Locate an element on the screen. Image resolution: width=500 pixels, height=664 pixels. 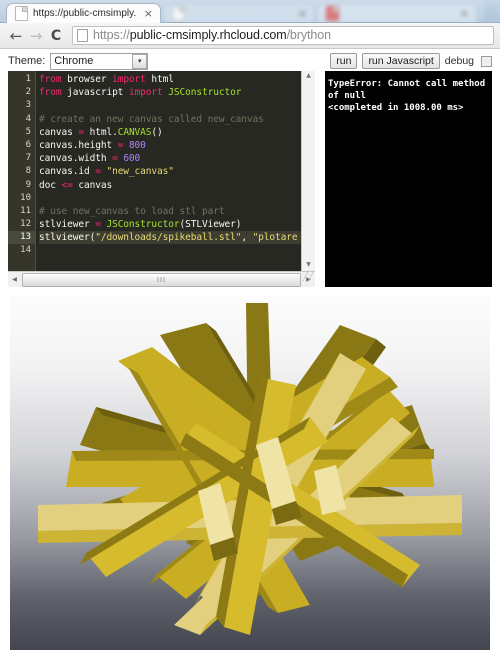
browser-tab-background-2: × is located at coordinates (397, 13).